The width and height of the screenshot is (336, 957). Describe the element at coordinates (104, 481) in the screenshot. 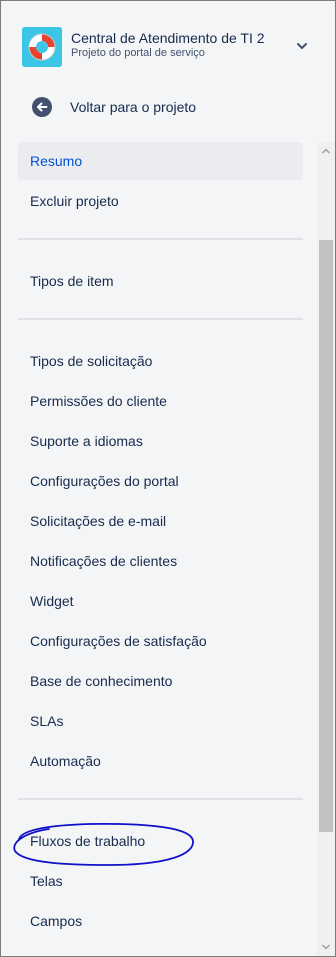

I see `nav-item-label: Configurações do portal` at that location.